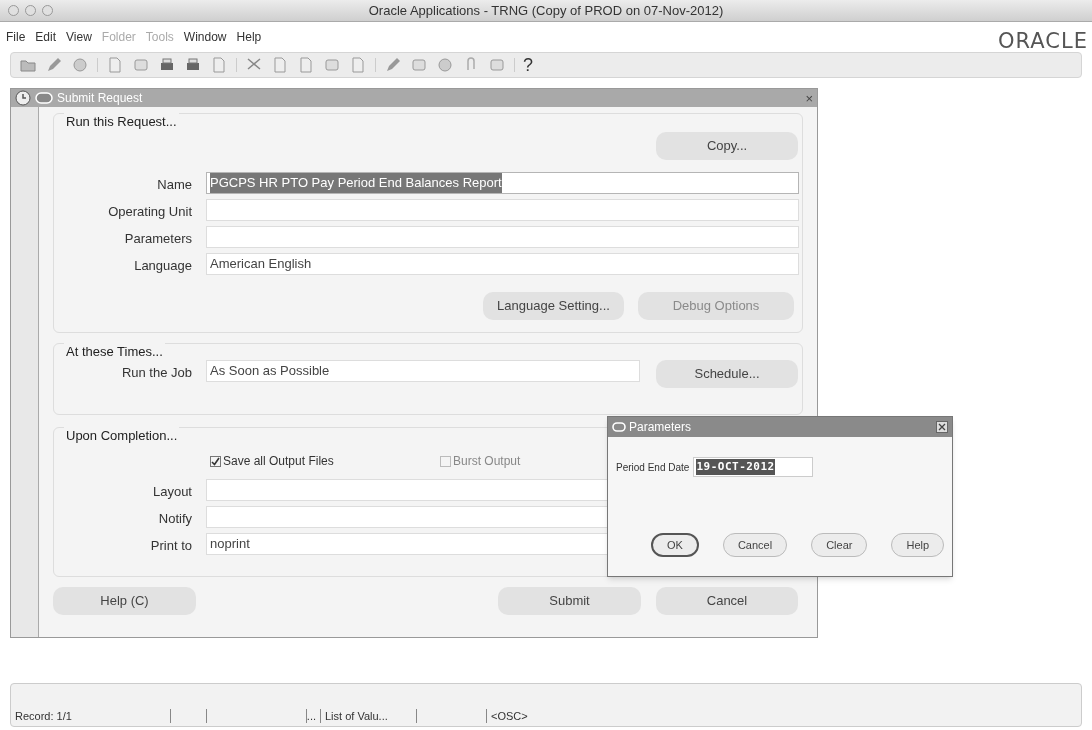 The image size is (1092, 730). What do you see at coordinates (1043, 41) in the screenshot?
I see `oracle-logo: ORACLE` at bounding box center [1043, 41].